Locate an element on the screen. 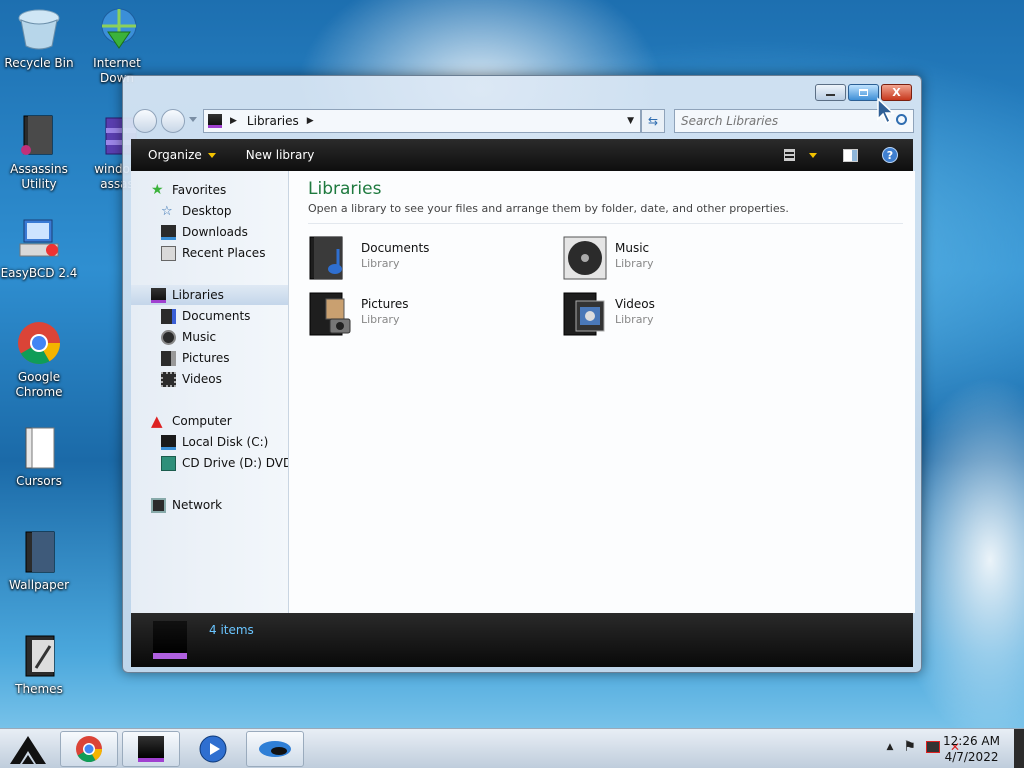 Image resolution: width=1024 pixels, height=768 pixels. show-desktop-button is located at coordinates (1019, 748).